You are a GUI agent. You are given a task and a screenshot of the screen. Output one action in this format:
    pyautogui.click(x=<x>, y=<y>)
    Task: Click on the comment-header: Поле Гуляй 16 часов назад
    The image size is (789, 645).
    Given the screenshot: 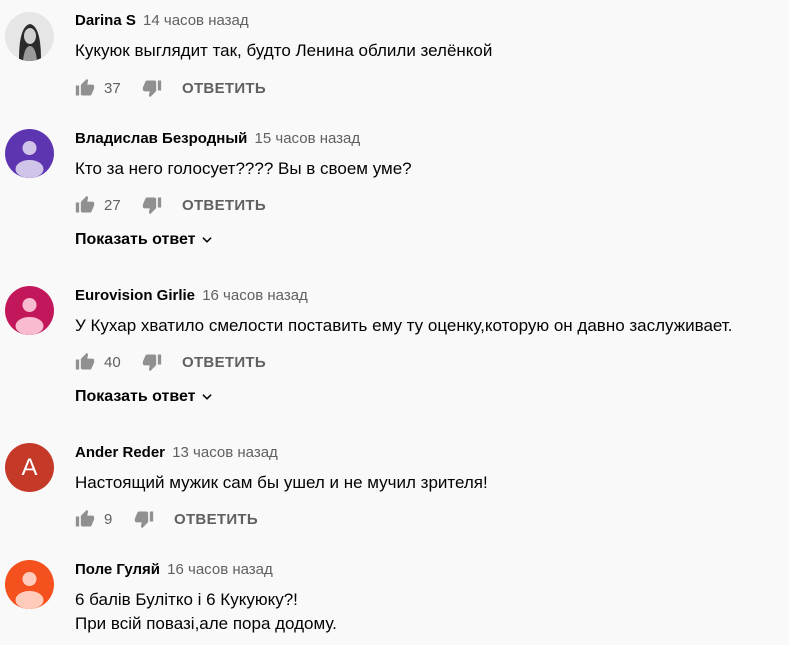 What is the action you would take?
    pyautogui.click(x=174, y=569)
    